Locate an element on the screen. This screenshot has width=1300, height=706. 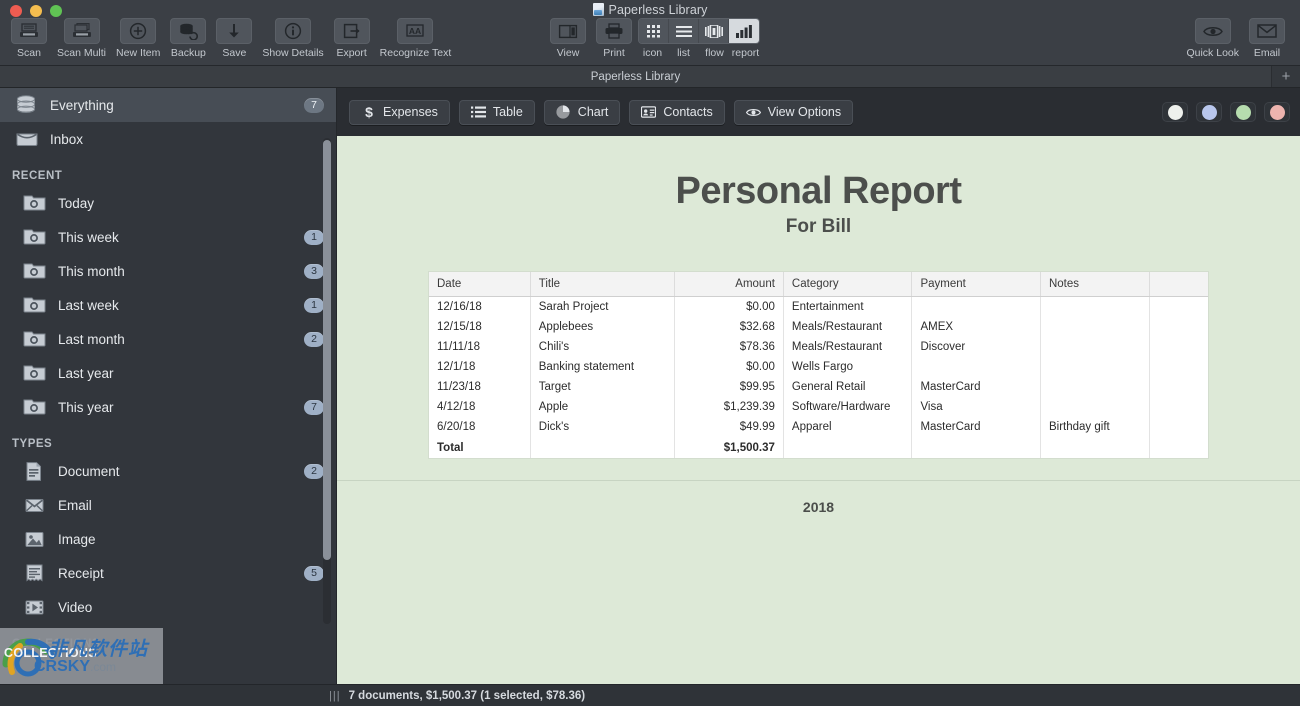
sidebar-item-last-week: Last week 1 is located at coordinates (168, 305).